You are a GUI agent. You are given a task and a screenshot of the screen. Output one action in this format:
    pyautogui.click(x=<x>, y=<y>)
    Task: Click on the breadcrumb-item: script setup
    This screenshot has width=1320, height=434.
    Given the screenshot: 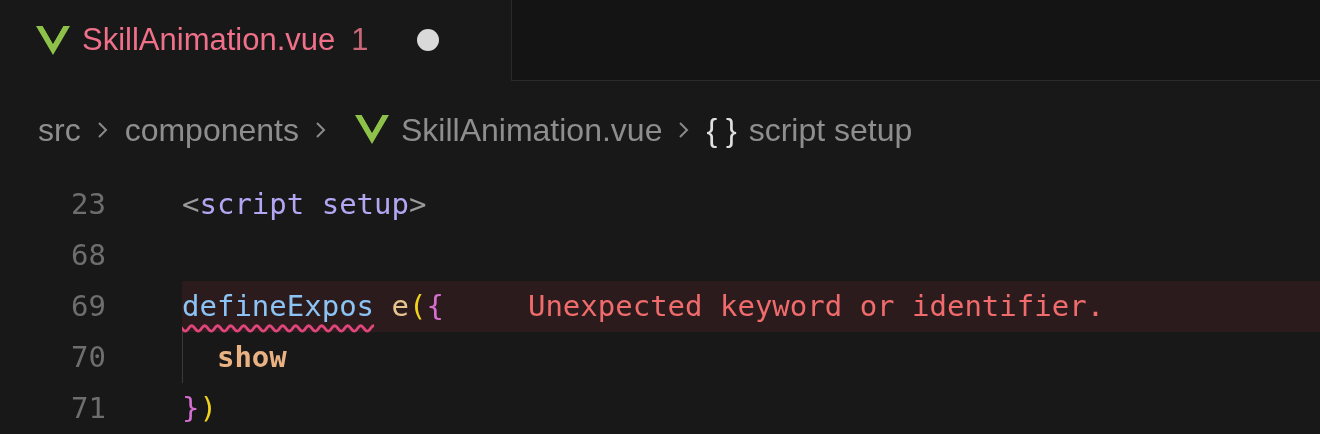 What is the action you would take?
    pyautogui.click(x=830, y=129)
    